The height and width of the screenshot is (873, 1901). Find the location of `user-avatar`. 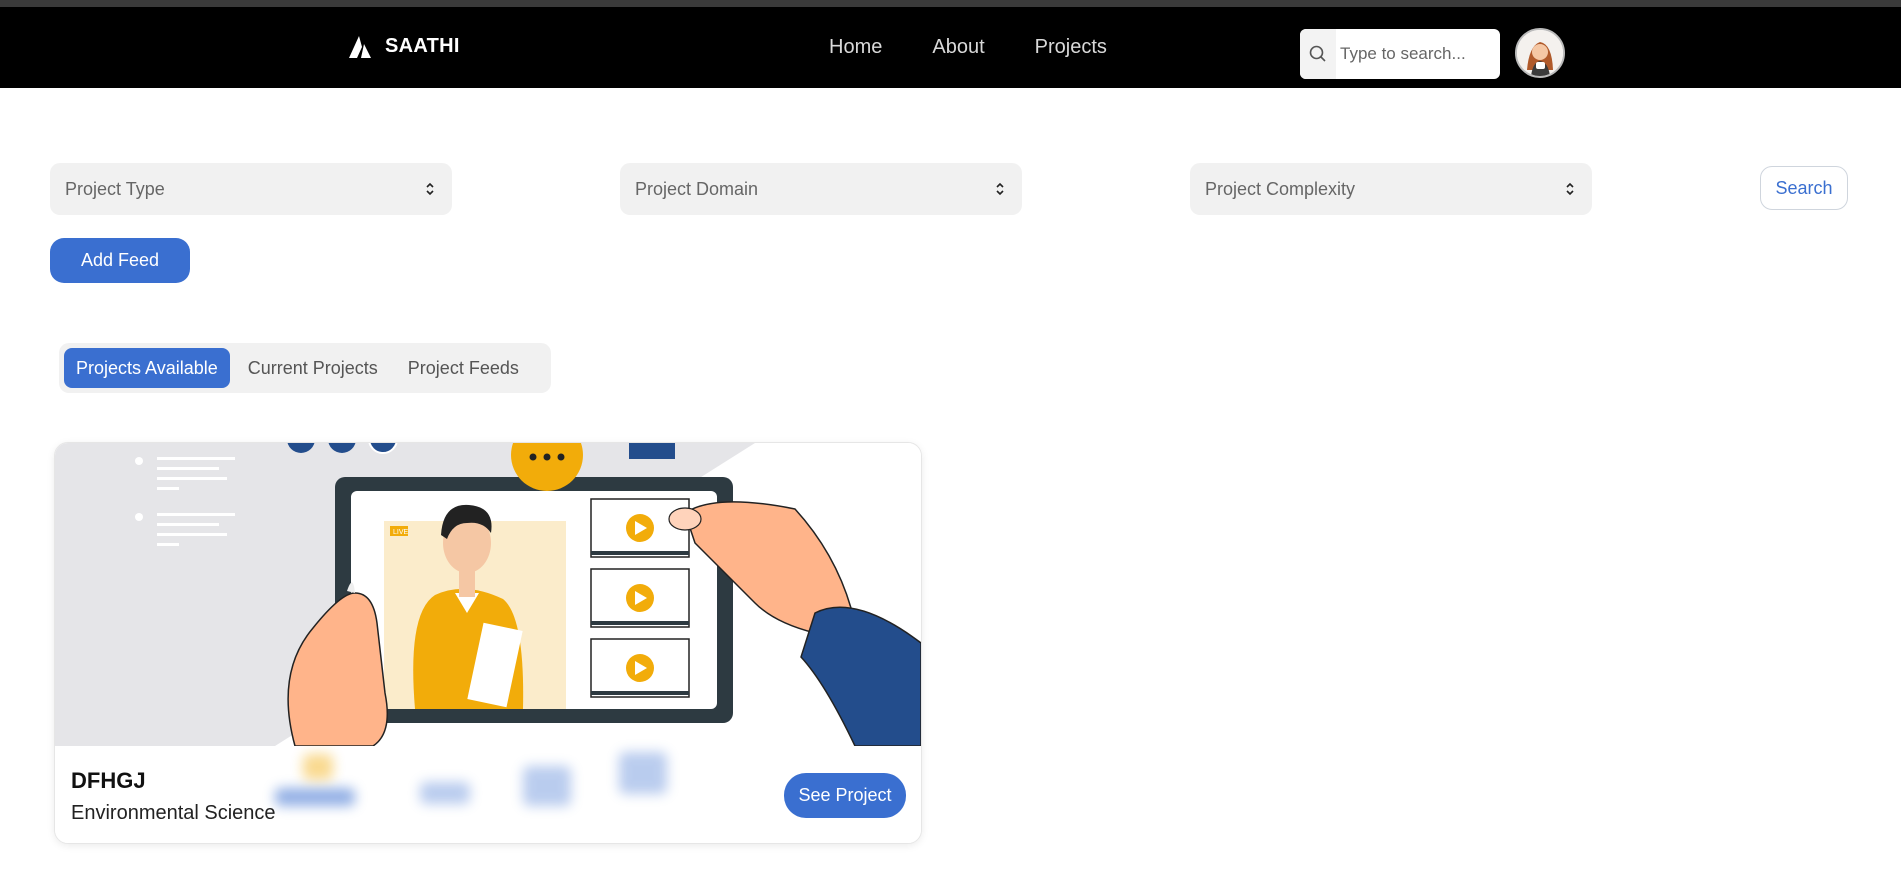

user-avatar is located at coordinates (1540, 53).